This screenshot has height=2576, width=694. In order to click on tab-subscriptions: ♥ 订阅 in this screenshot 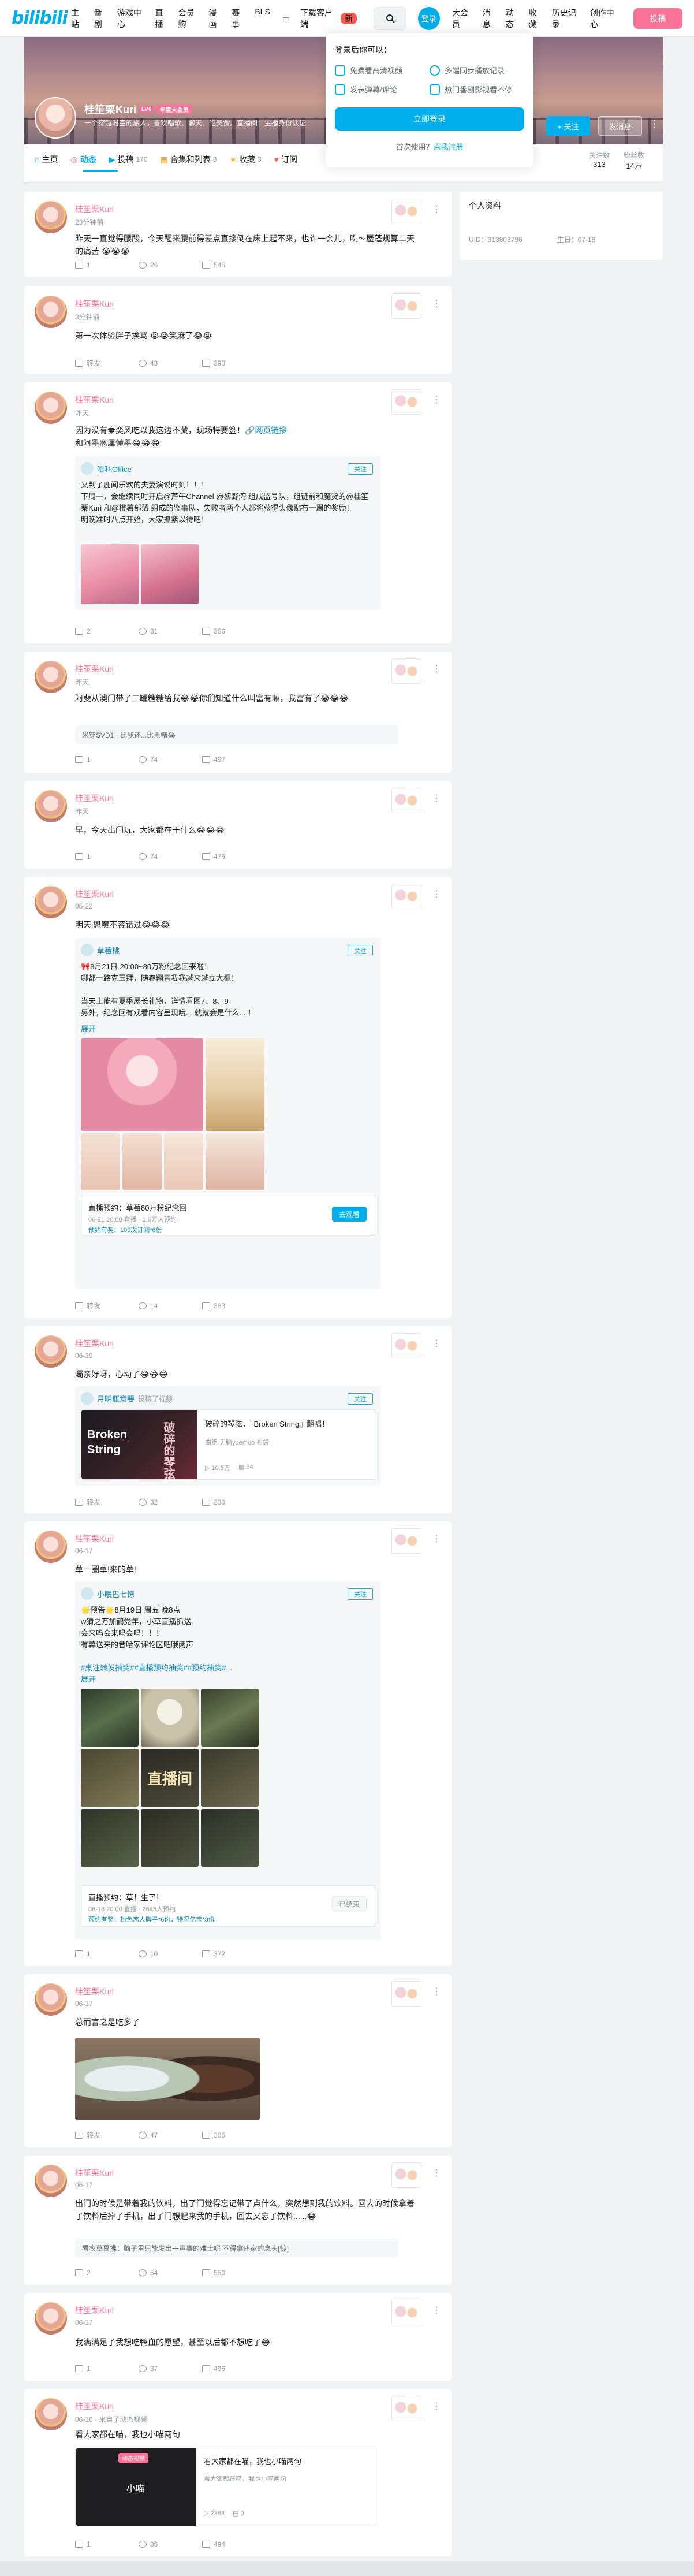, I will do `click(285, 159)`.